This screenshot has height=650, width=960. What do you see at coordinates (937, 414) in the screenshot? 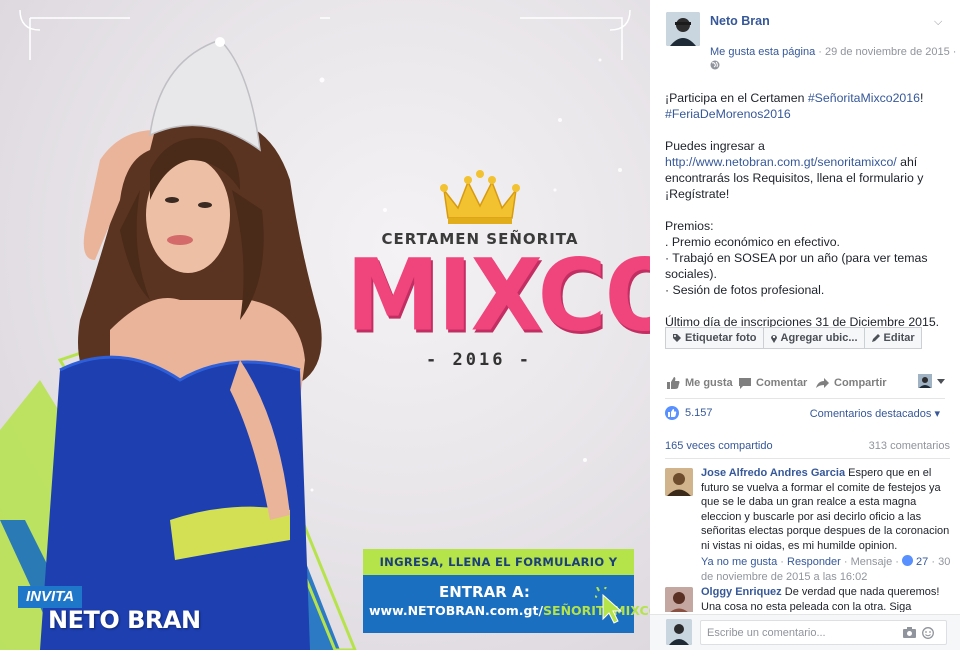
I see `caret-down-icon: ▾` at bounding box center [937, 414].